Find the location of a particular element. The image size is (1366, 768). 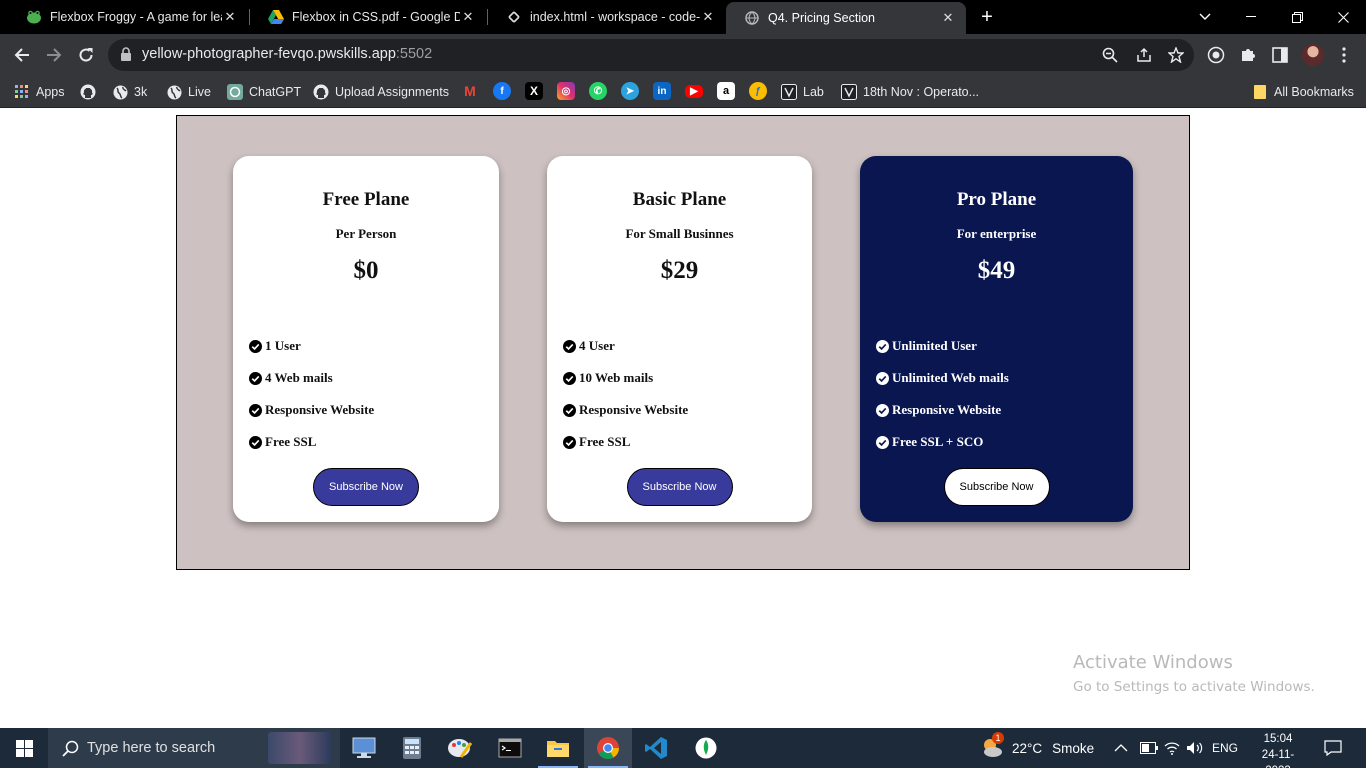

bookmark-lab: Lab is located at coordinates (802, 92).